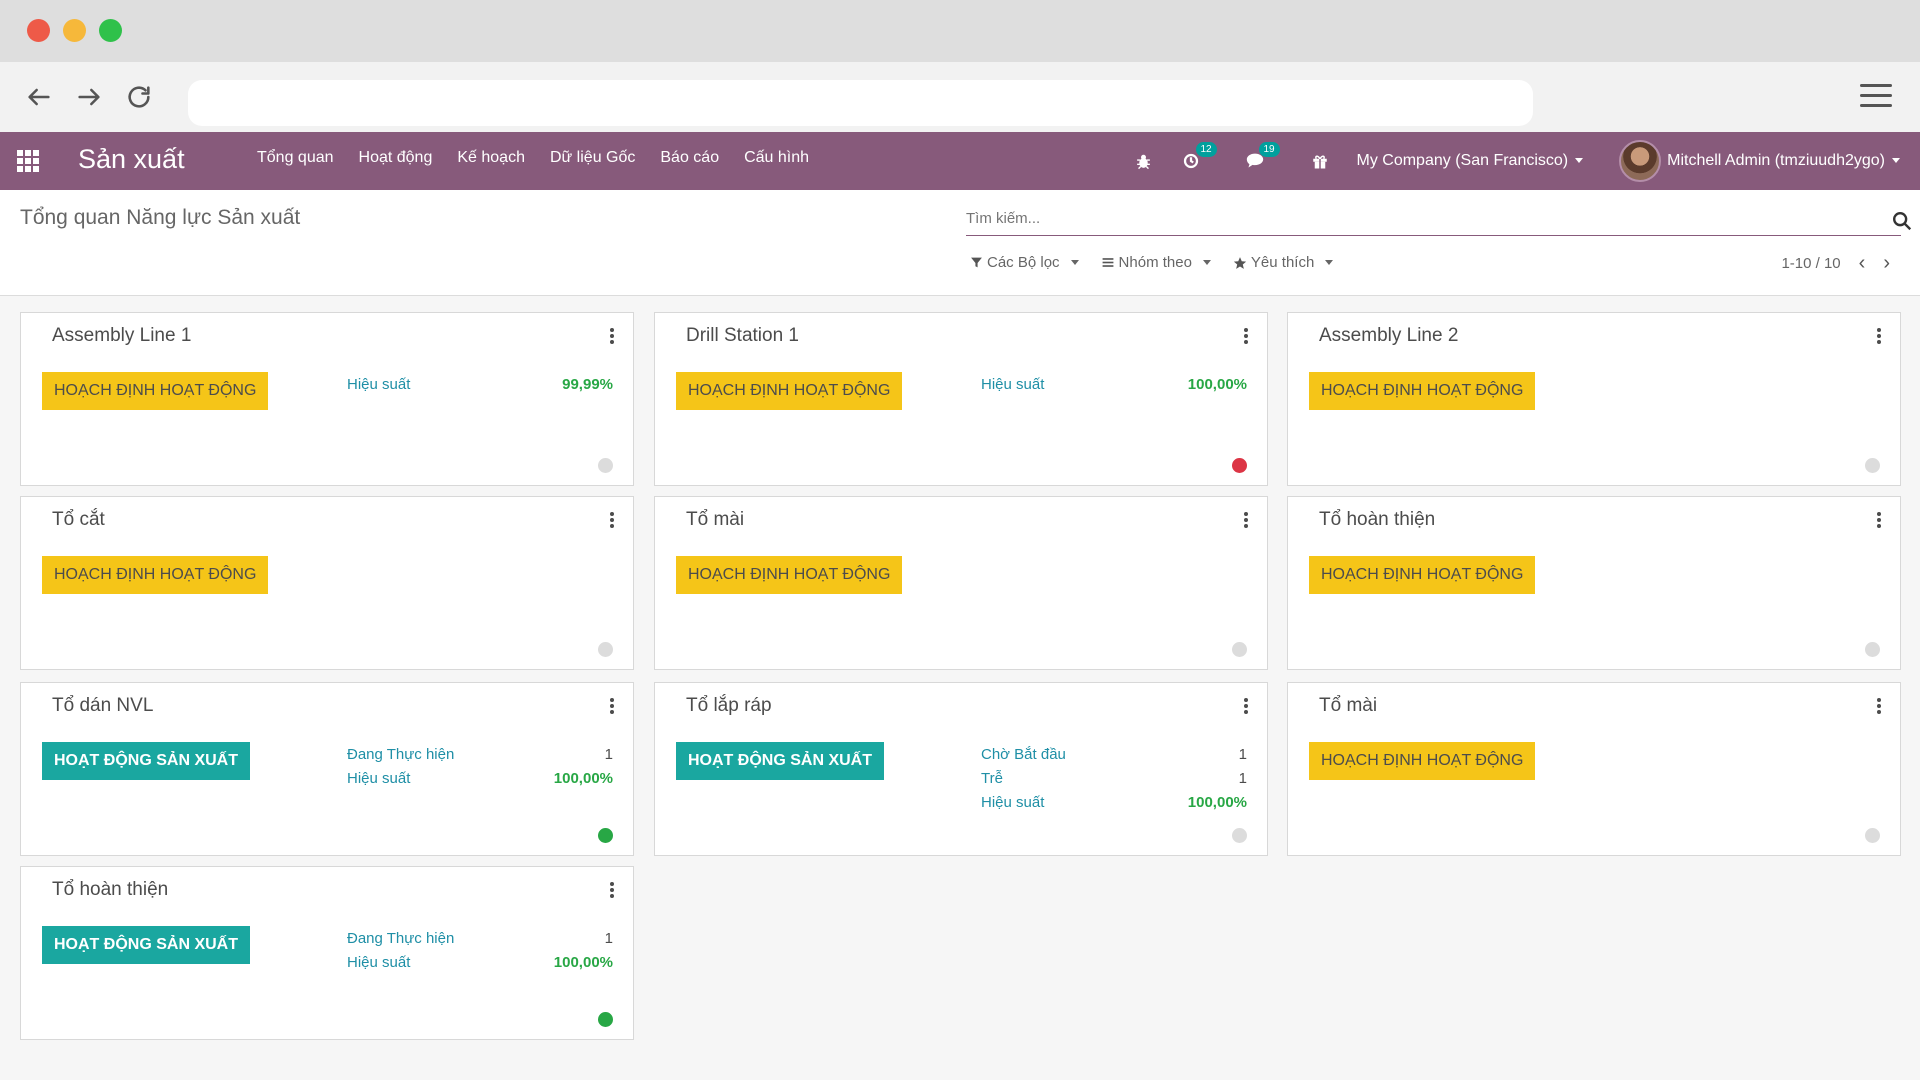  What do you see at coordinates (1283, 262) in the screenshot?
I see `favorites-dropdown: Yêu thích` at bounding box center [1283, 262].